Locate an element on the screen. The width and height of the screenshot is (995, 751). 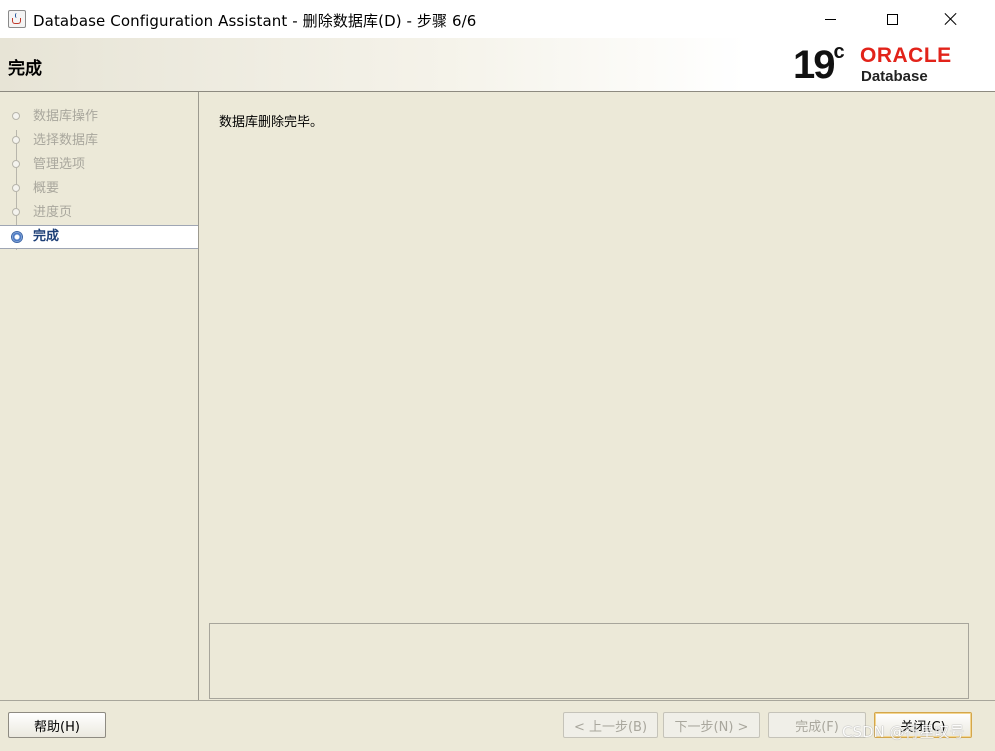
page-title: 完成 is located at coordinates (25, 69).